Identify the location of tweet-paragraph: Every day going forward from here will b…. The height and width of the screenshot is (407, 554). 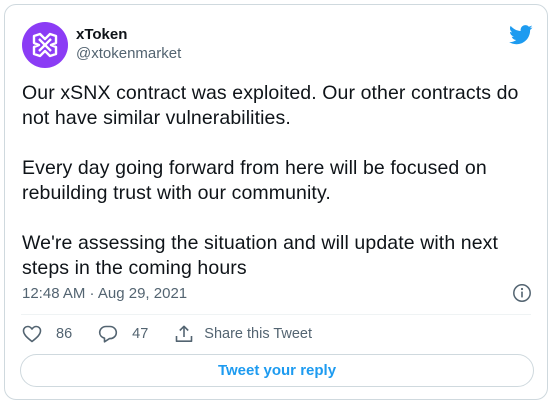
(254, 180).